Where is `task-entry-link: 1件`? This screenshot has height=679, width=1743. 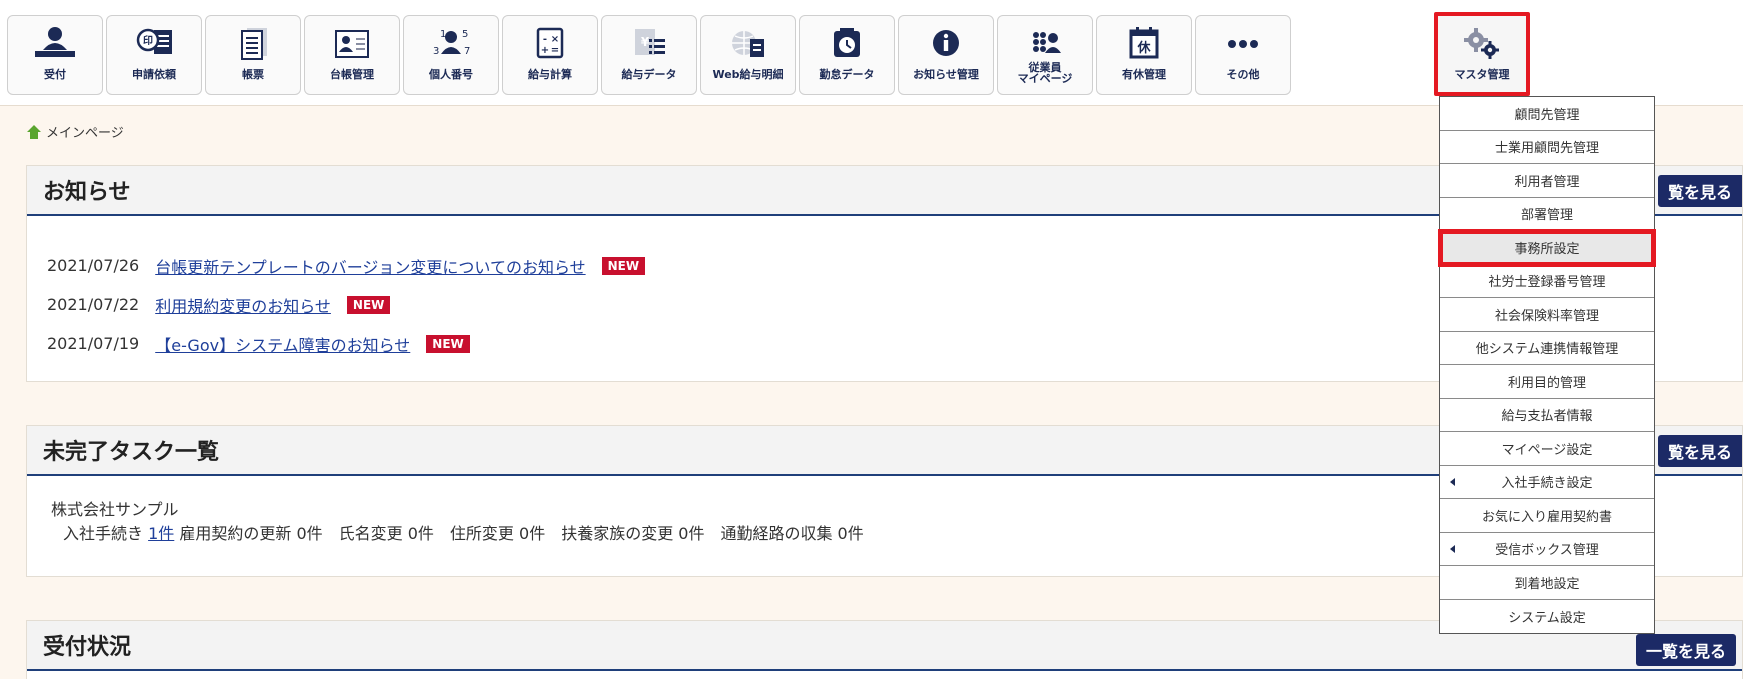
task-entry-link: 1件 is located at coordinates (161, 533).